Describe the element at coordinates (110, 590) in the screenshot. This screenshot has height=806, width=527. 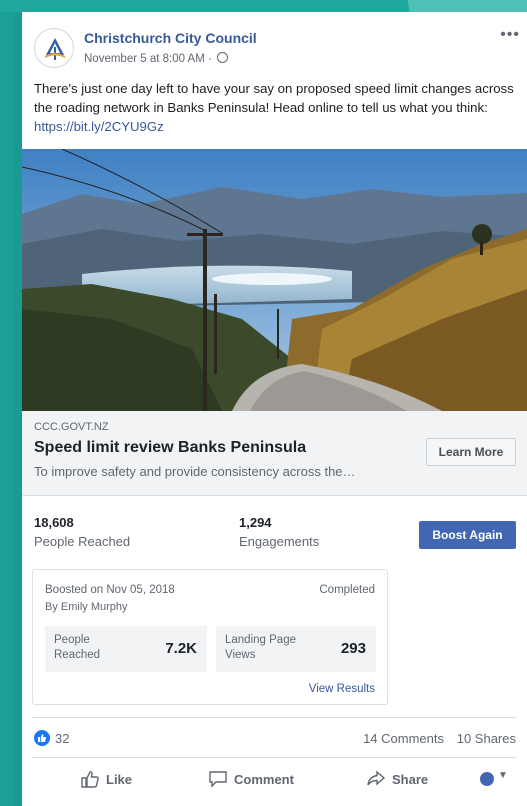
I see `boosted-on-date: Boosted on Nov 05, 2018` at that location.